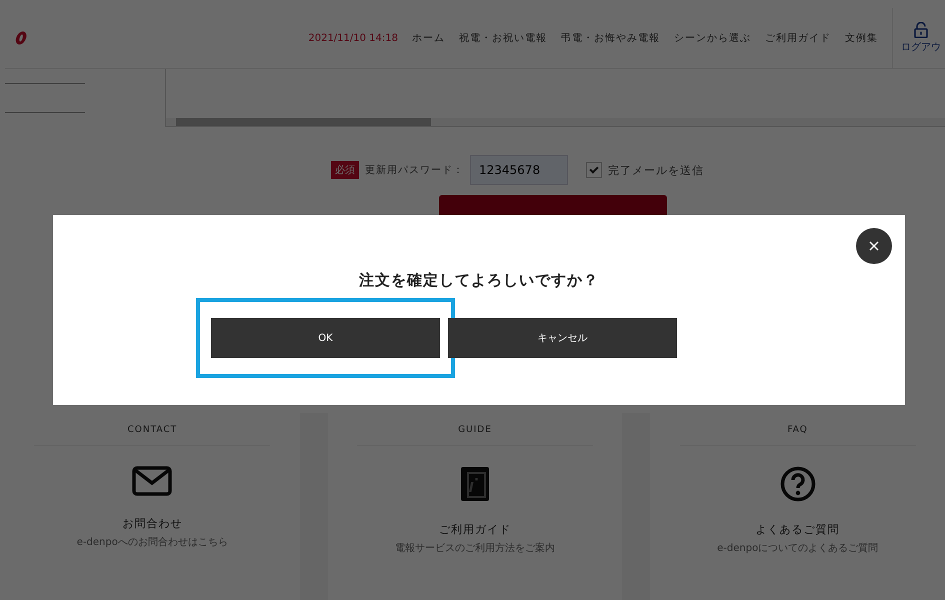 The width and height of the screenshot is (945, 600). What do you see at coordinates (921, 30) in the screenshot?
I see `lock-icon` at bounding box center [921, 30].